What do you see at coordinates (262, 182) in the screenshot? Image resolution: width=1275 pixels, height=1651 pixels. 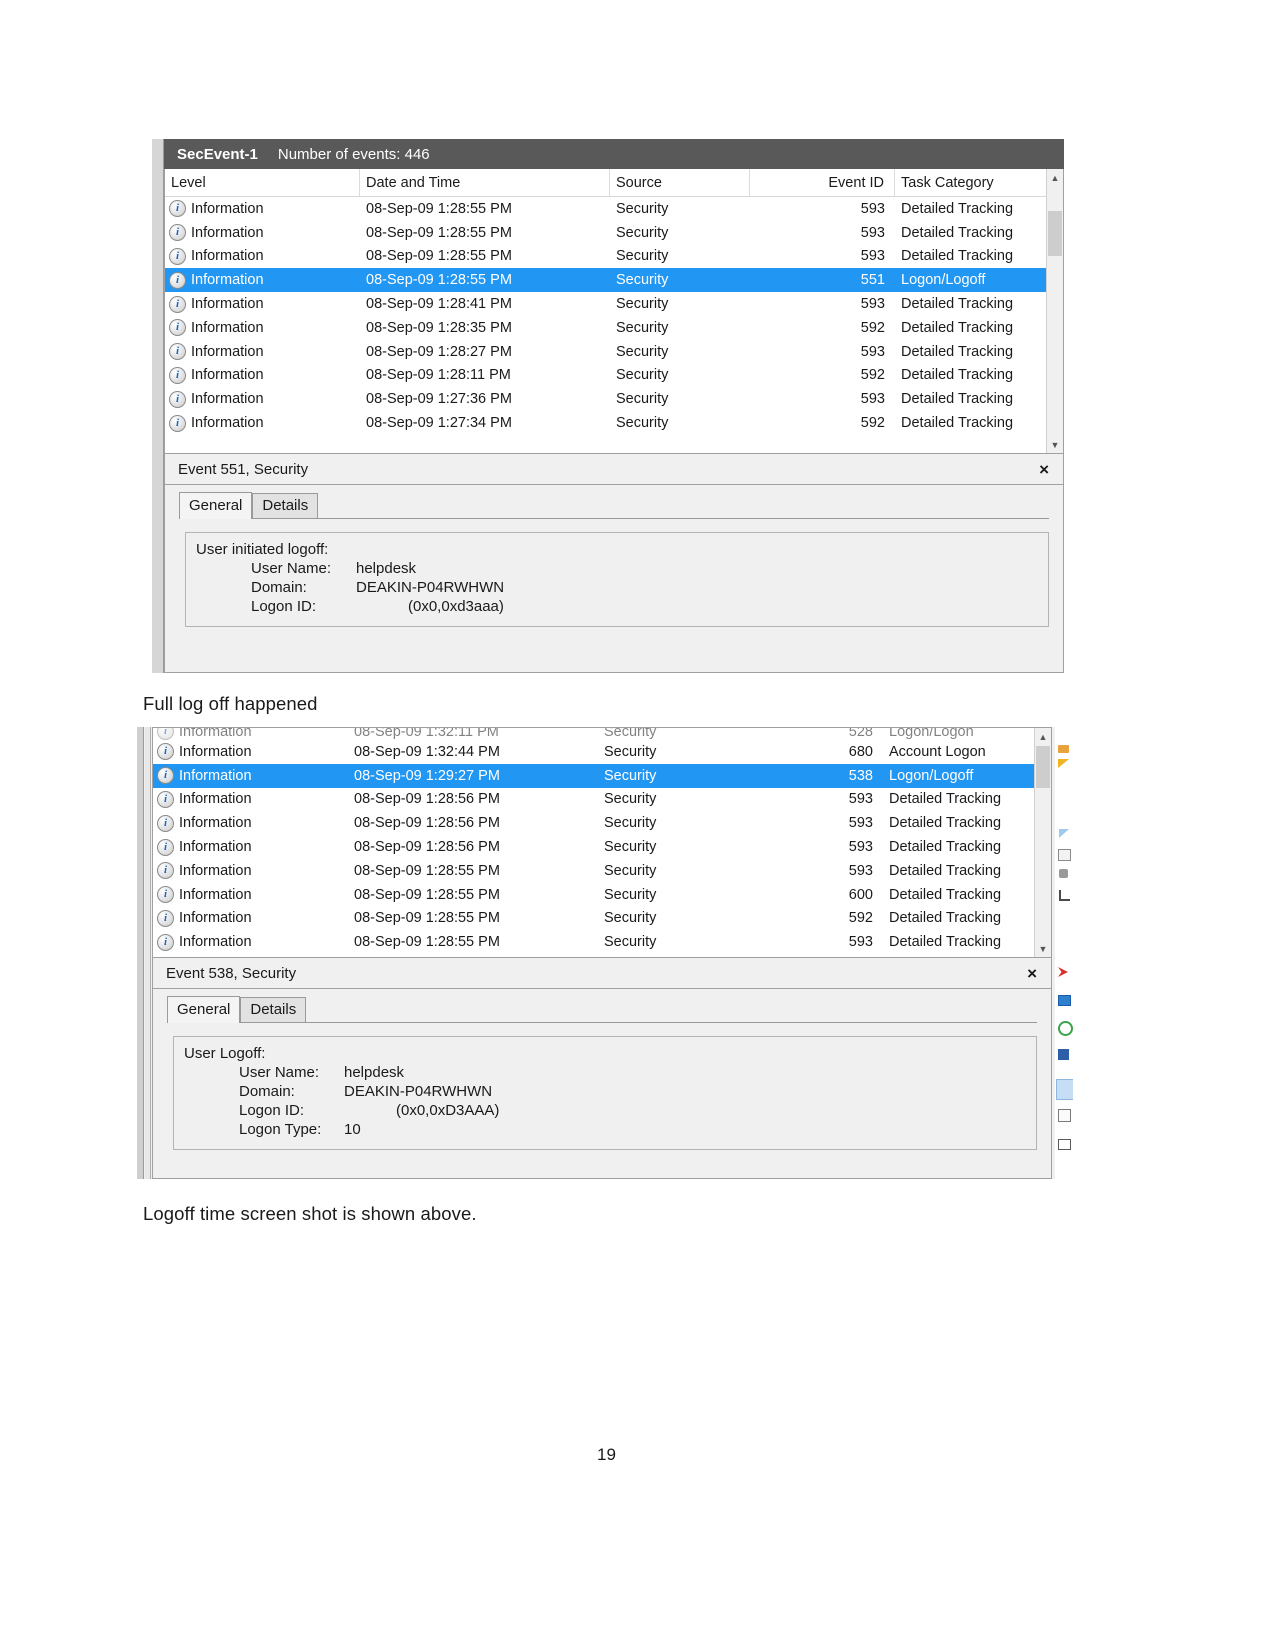 I see `column-header-level: Level` at bounding box center [262, 182].